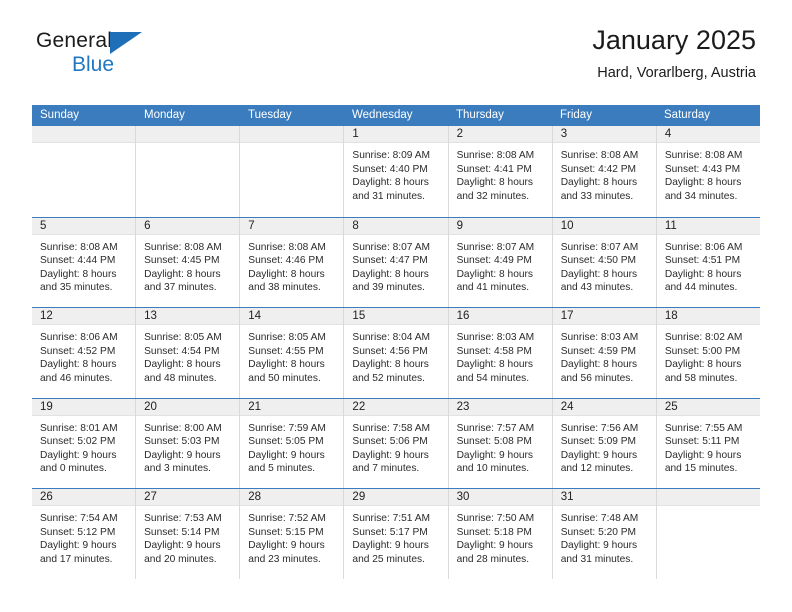 This screenshot has height=612, width=792. What do you see at coordinates (255, 316) in the screenshot?
I see `day-number: 14` at bounding box center [255, 316].